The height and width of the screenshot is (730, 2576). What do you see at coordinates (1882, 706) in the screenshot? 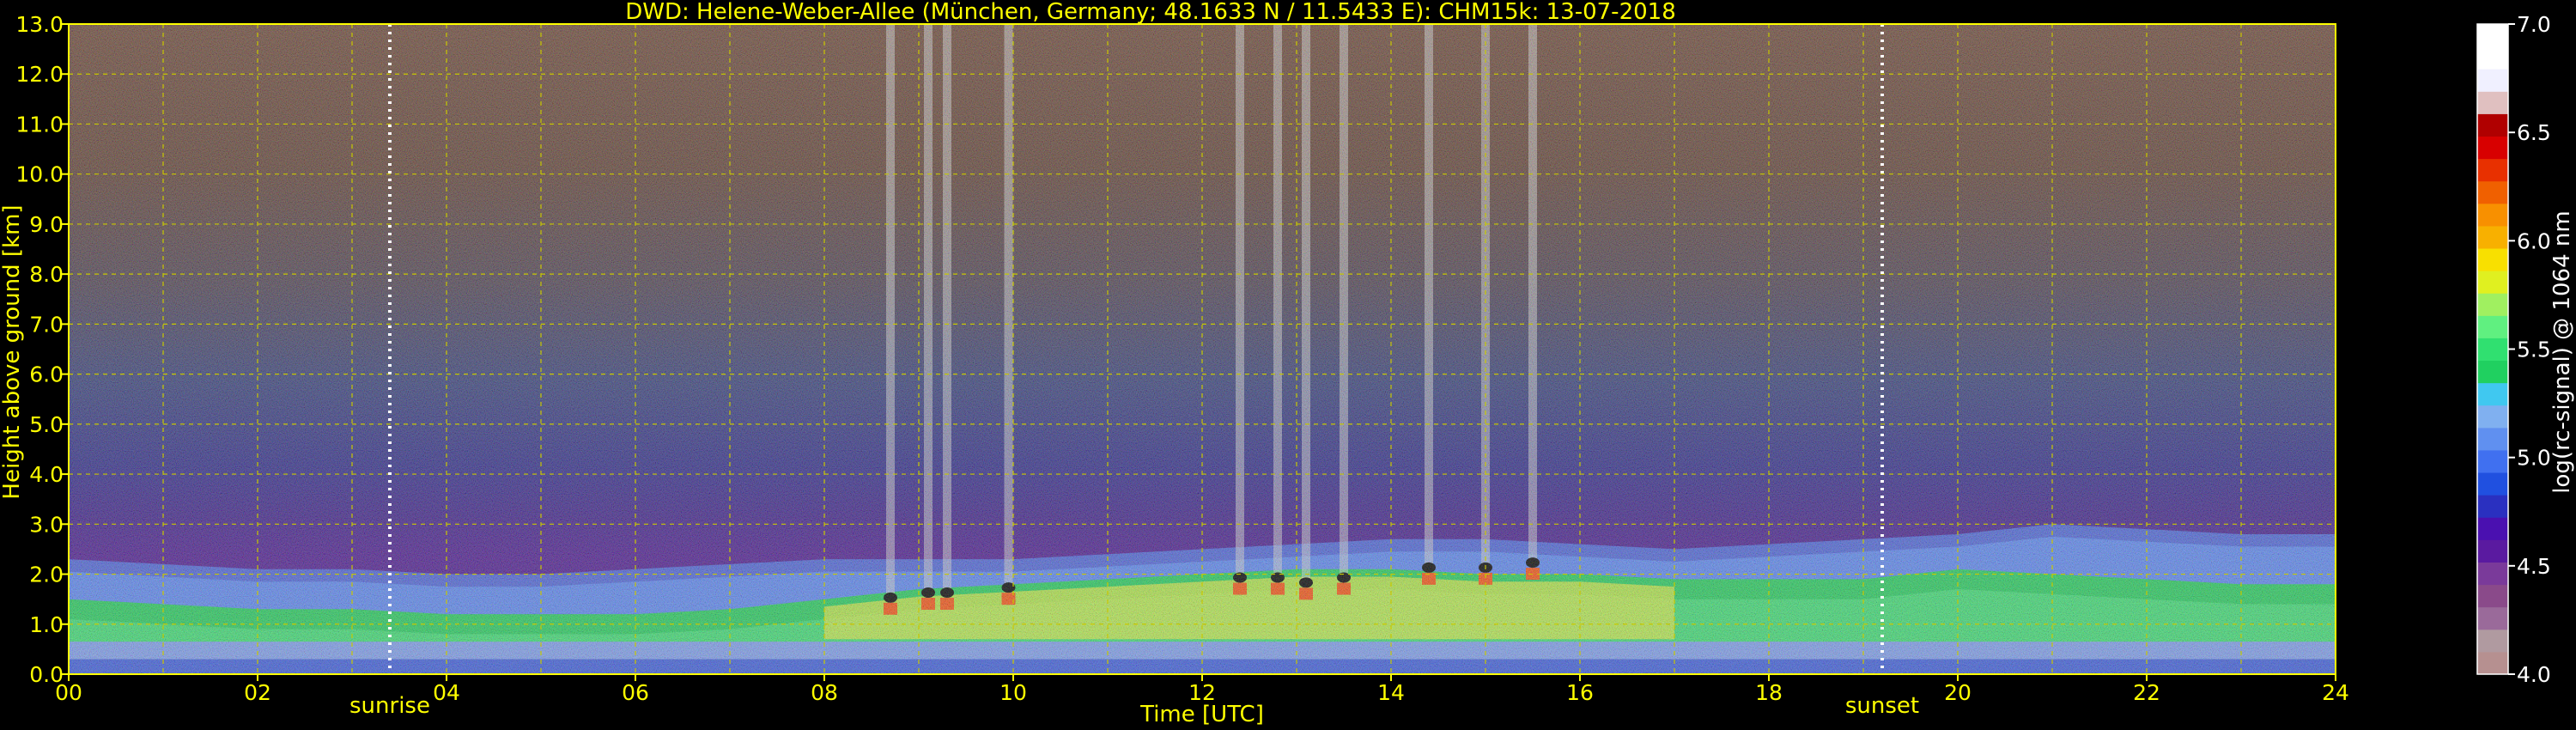
I see `sunset-label: sunset` at bounding box center [1882, 706].